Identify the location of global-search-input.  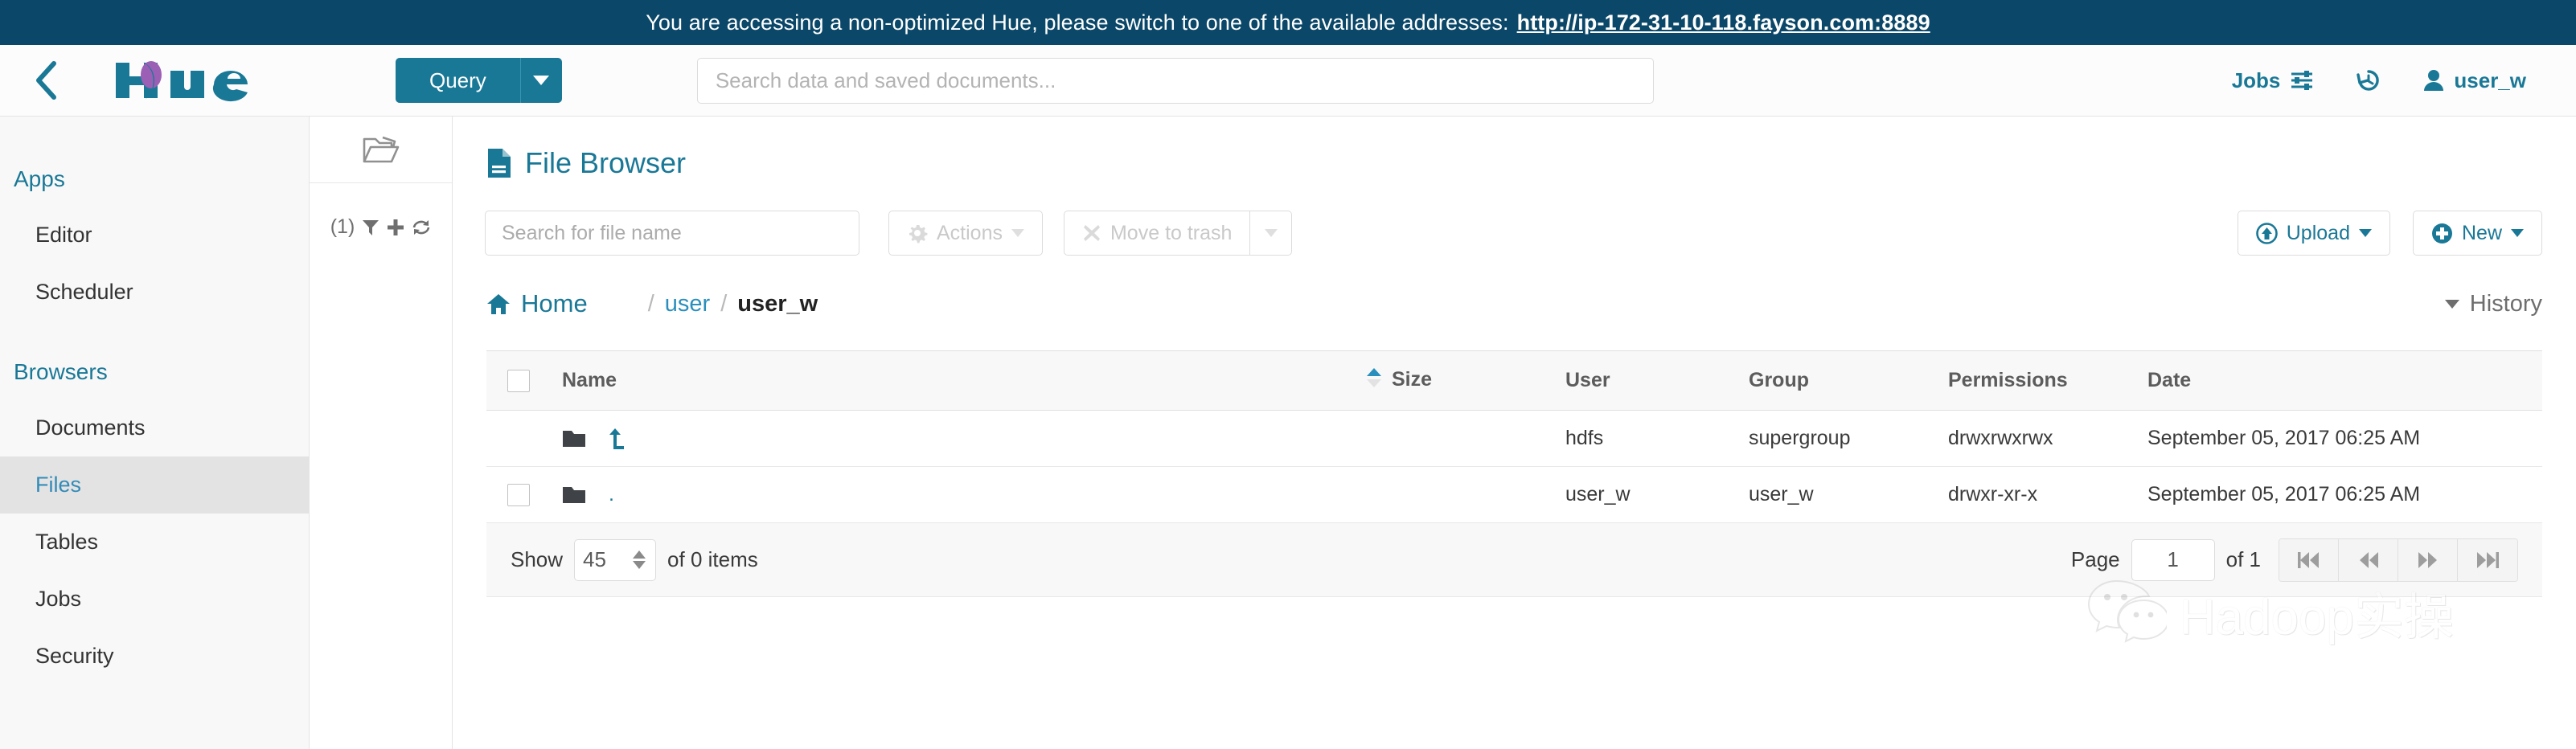
(1175, 80).